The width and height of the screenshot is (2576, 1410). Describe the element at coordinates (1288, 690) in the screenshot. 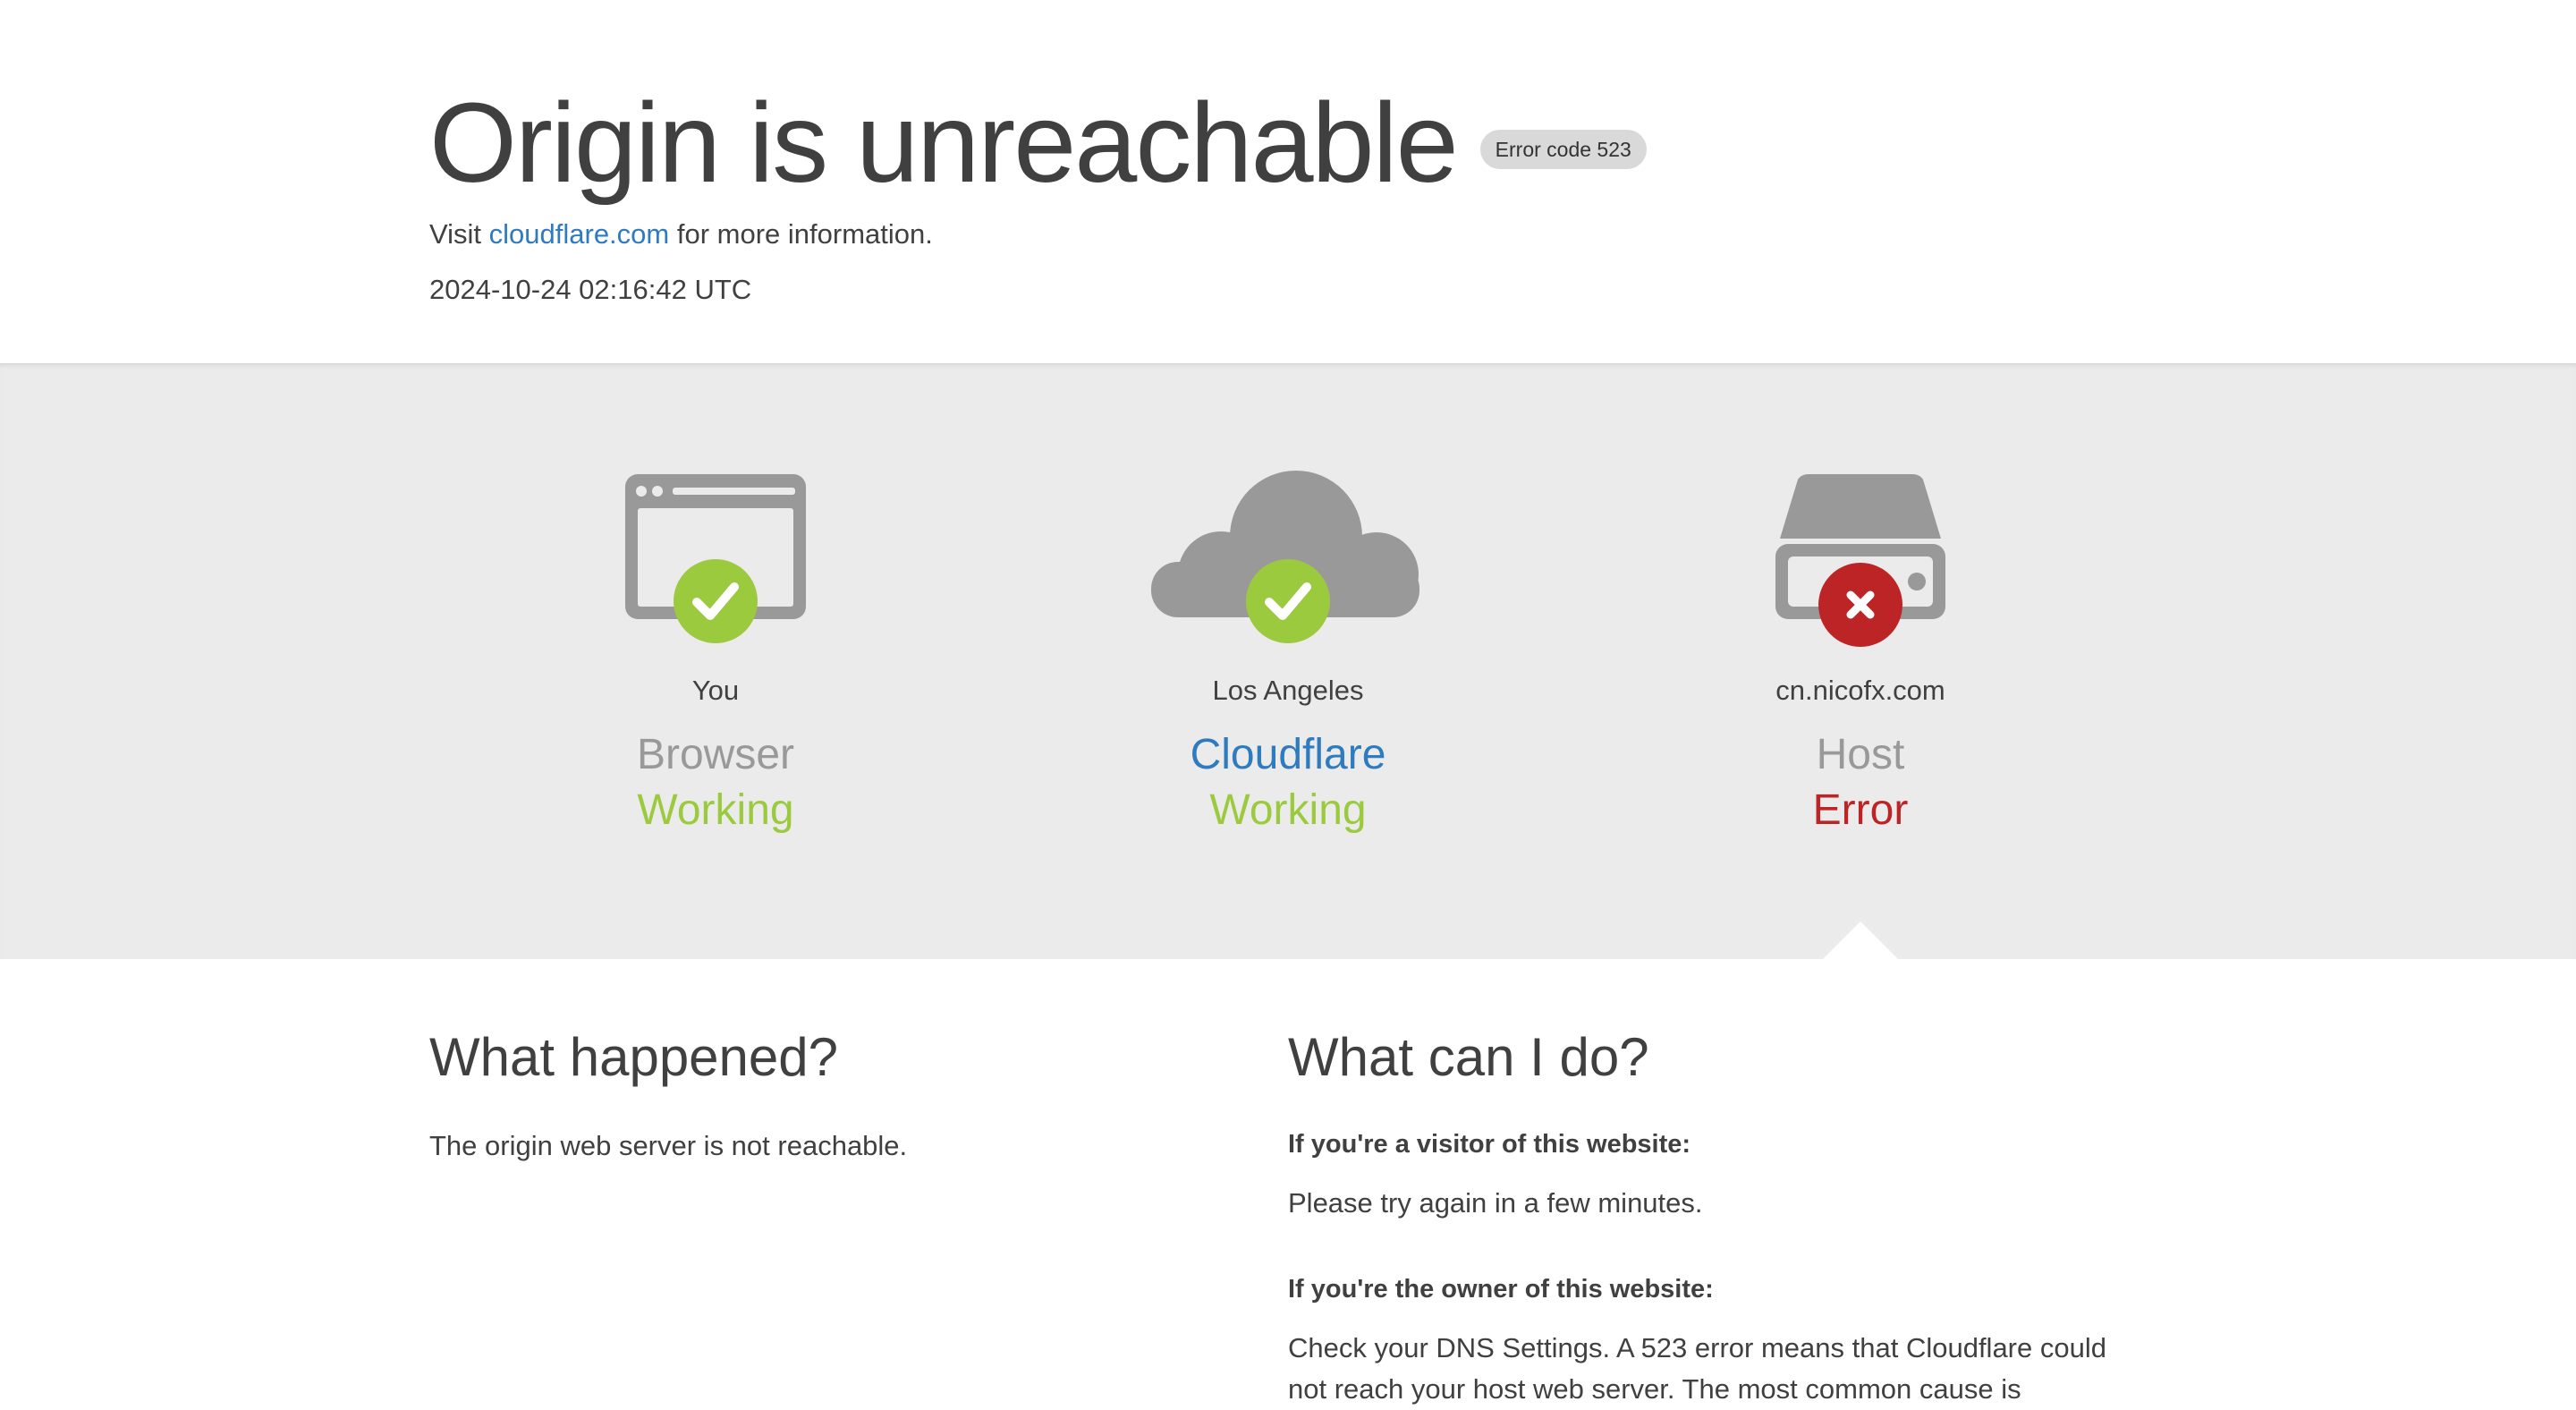

I see `node-location: Los Angeles` at that location.